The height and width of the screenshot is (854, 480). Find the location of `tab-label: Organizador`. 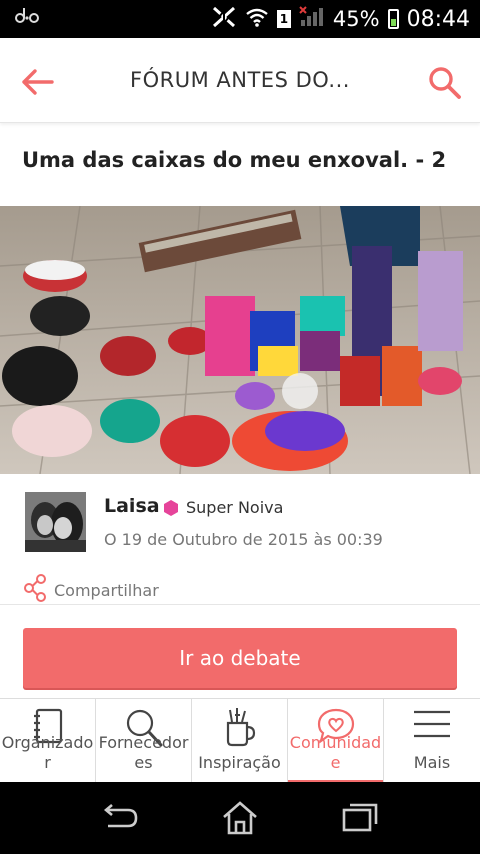

tab-label: Organizador is located at coordinates (47, 752).